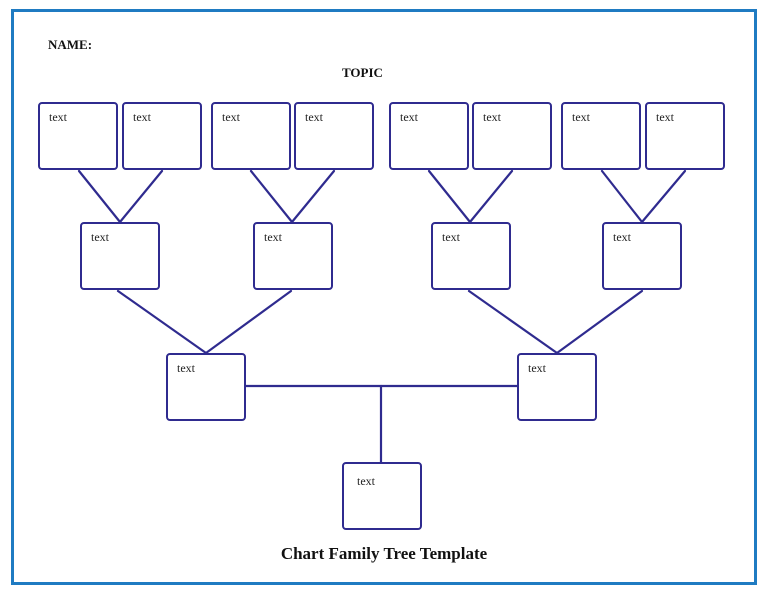  I want to click on tree-node-gen4-8: text, so click(685, 136).